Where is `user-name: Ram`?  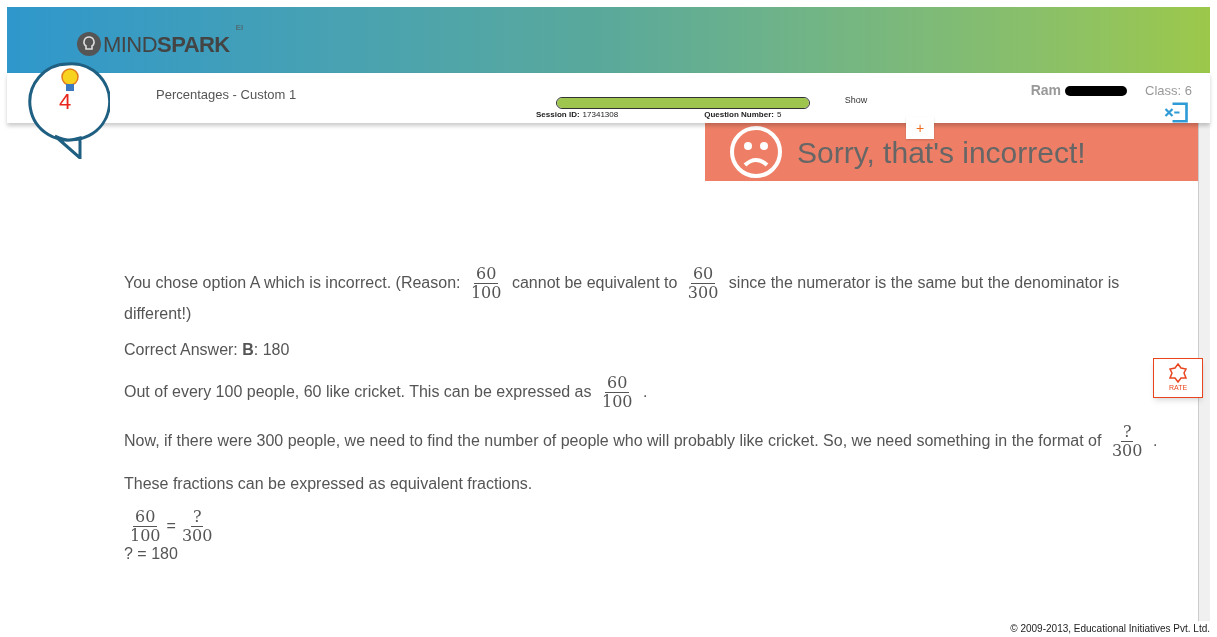
user-name: Ram is located at coordinates (1046, 90).